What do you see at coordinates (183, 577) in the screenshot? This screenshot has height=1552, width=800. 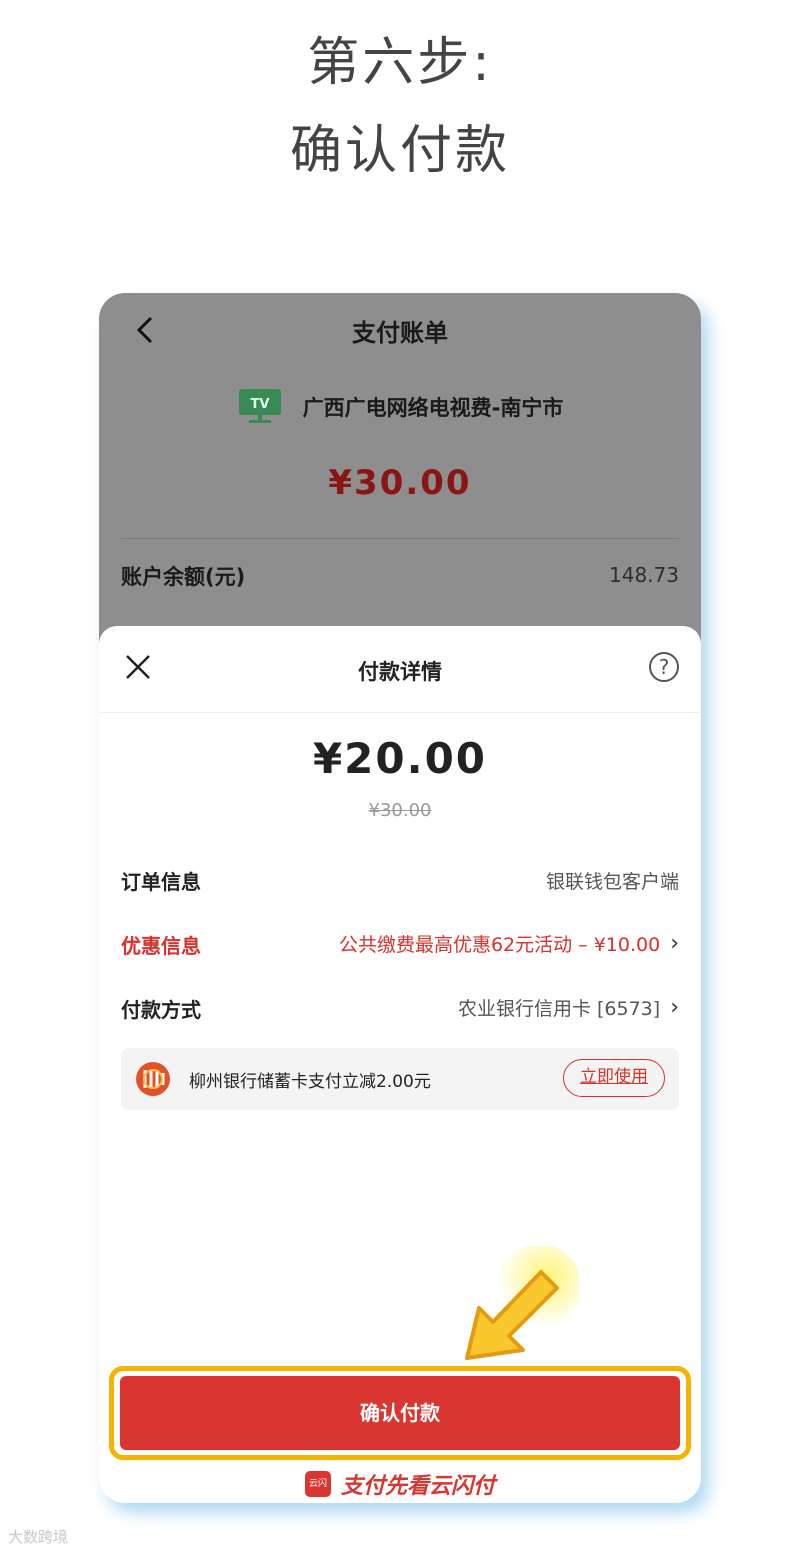 I see `balance-label: 账户余额(元)` at bounding box center [183, 577].